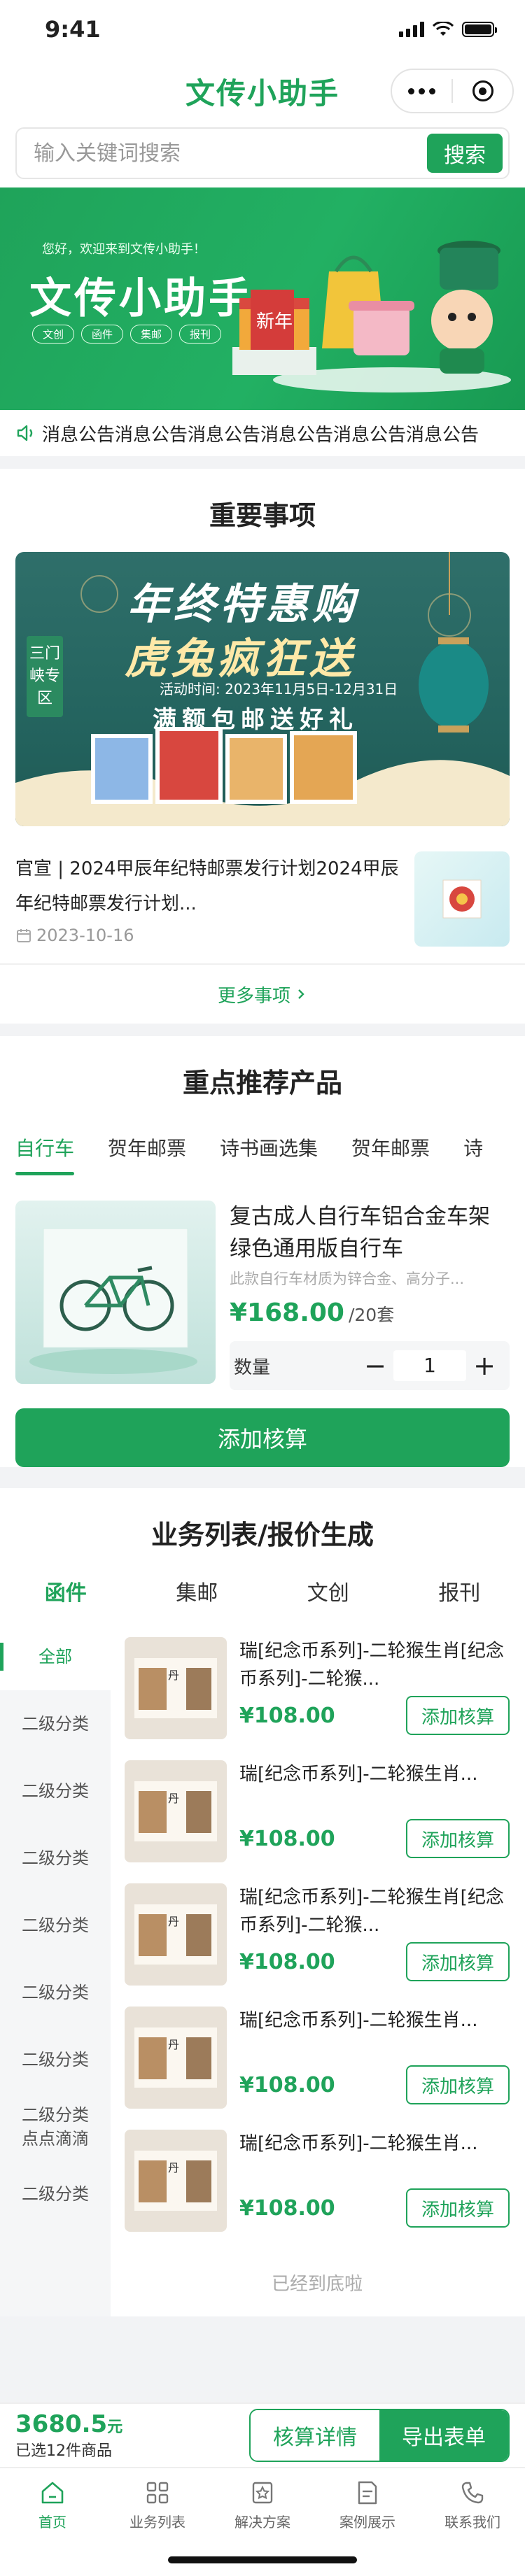 Image resolution: width=525 pixels, height=2576 pixels. What do you see at coordinates (328, 1599) in the screenshot?
I see `tab-cultural-creative: 文创` at bounding box center [328, 1599].